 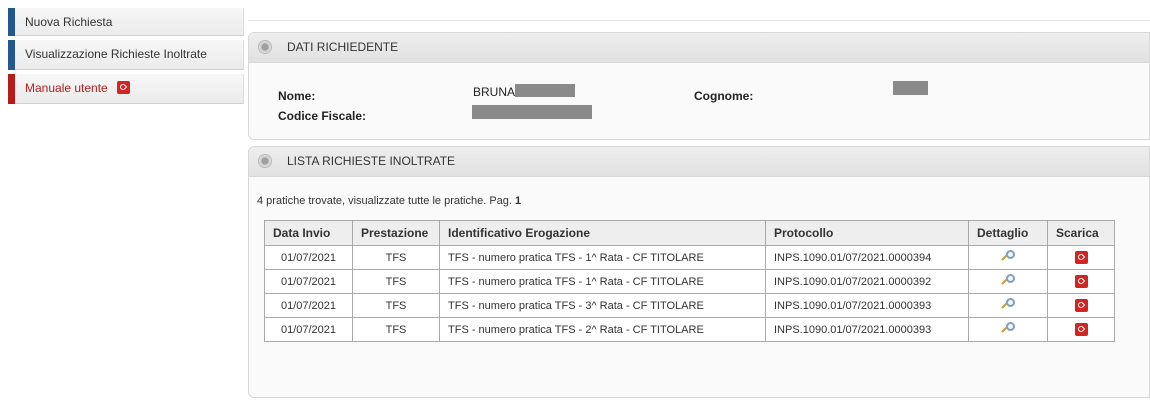 What do you see at coordinates (308, 233) in the screenshot?
I see `column-header-data-invio: Data Invio` at bounding box center [308, 233].